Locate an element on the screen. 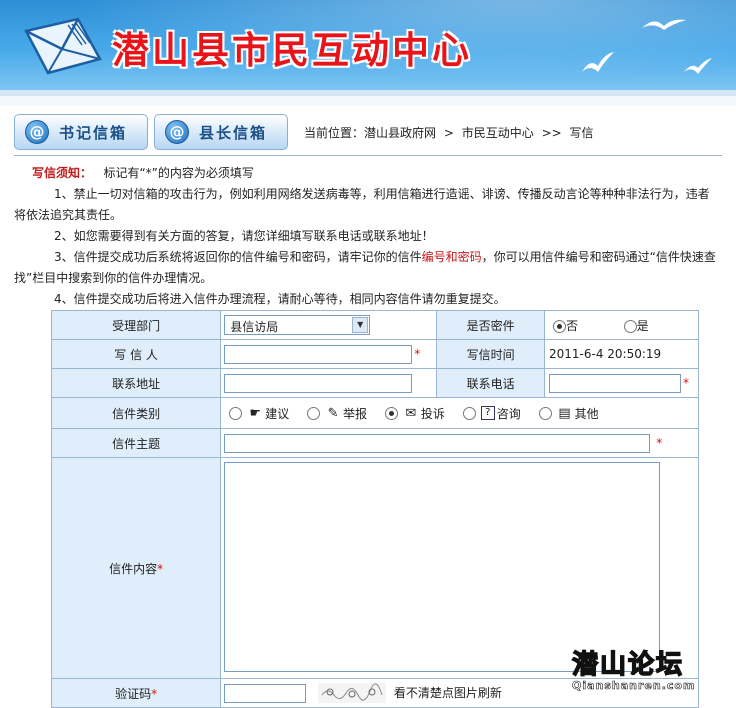 The height and width of the screenshot is (708, 736). breadcrumb: 当前位置：潜山县政府网 > 市民互动中心 >> 写信 is located at coordinates (451, 132).